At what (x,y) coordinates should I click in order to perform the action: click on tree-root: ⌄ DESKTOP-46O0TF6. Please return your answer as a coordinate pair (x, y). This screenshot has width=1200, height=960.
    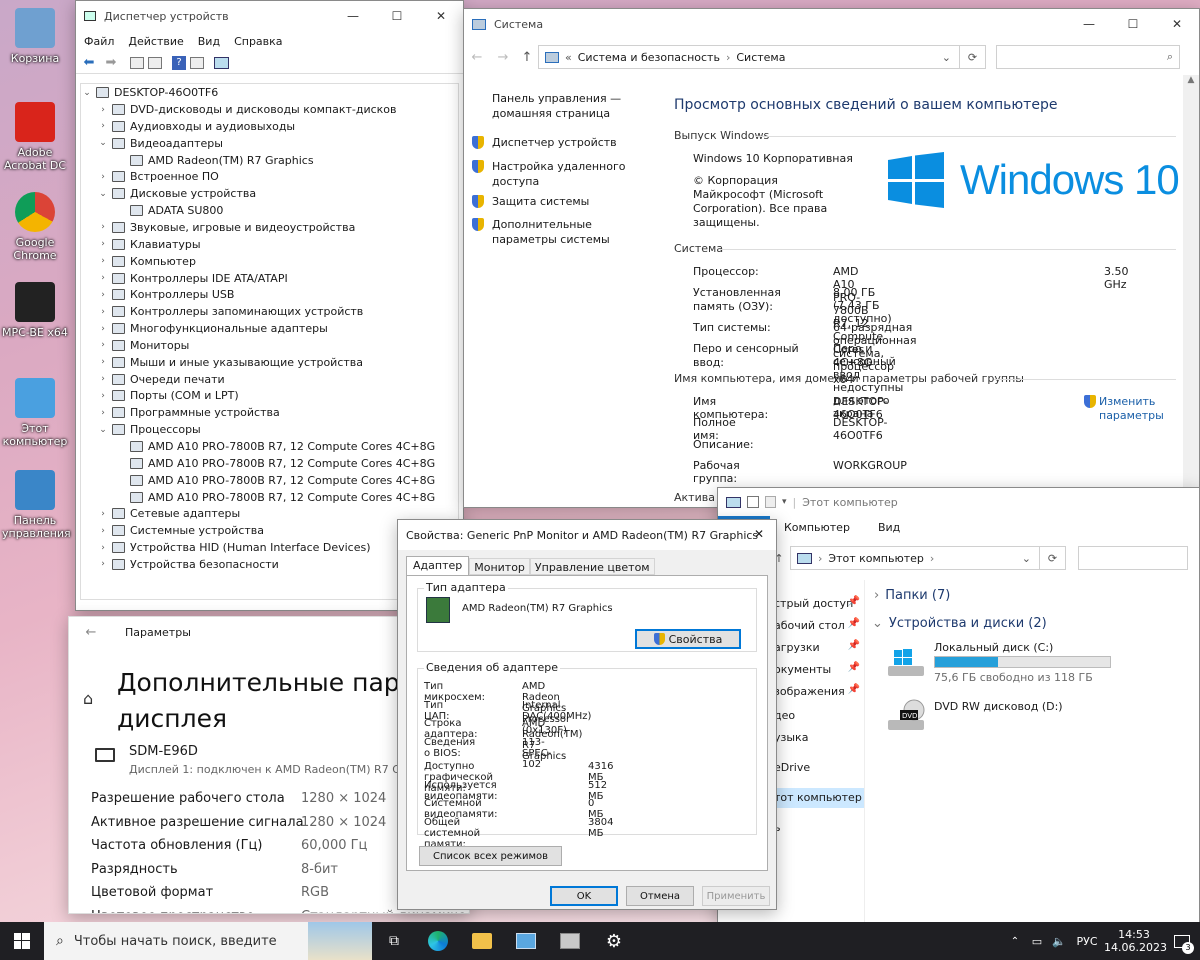
    Looking at the image, I should click on (149, 92).